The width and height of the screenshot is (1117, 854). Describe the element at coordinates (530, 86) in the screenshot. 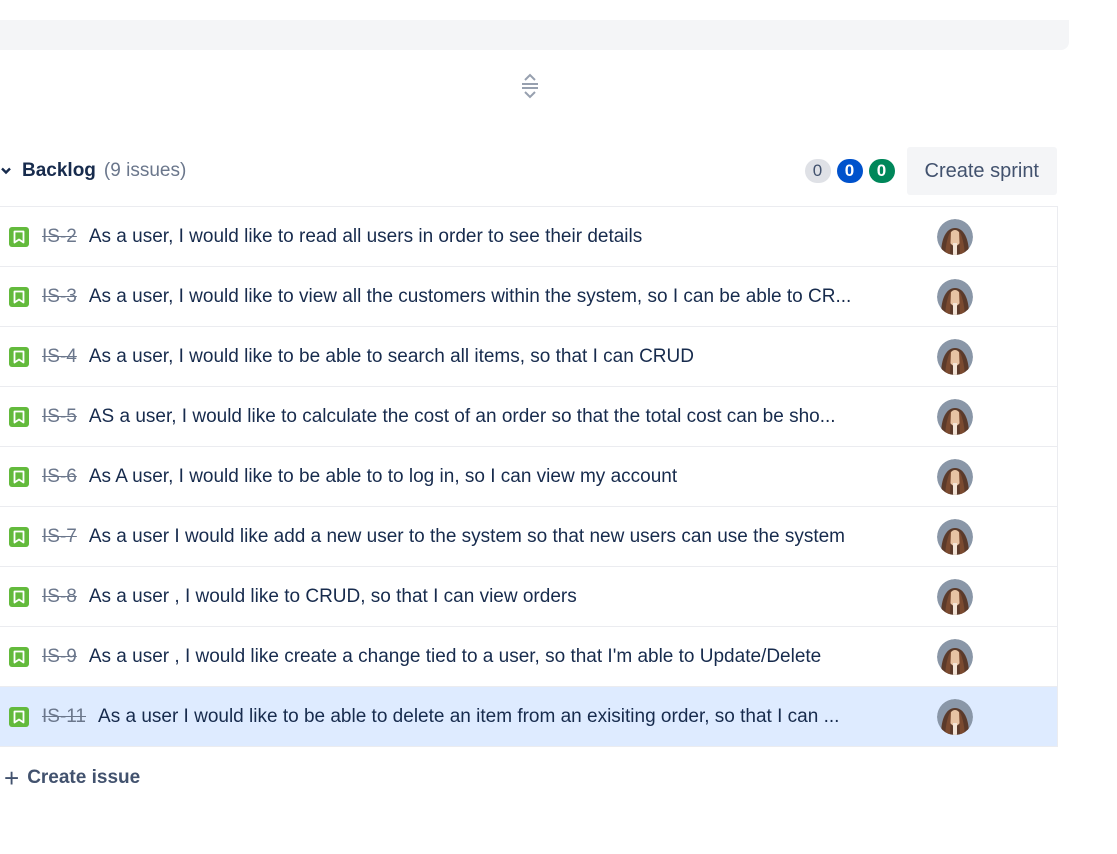

I see `drag-handle-icon` at that location.